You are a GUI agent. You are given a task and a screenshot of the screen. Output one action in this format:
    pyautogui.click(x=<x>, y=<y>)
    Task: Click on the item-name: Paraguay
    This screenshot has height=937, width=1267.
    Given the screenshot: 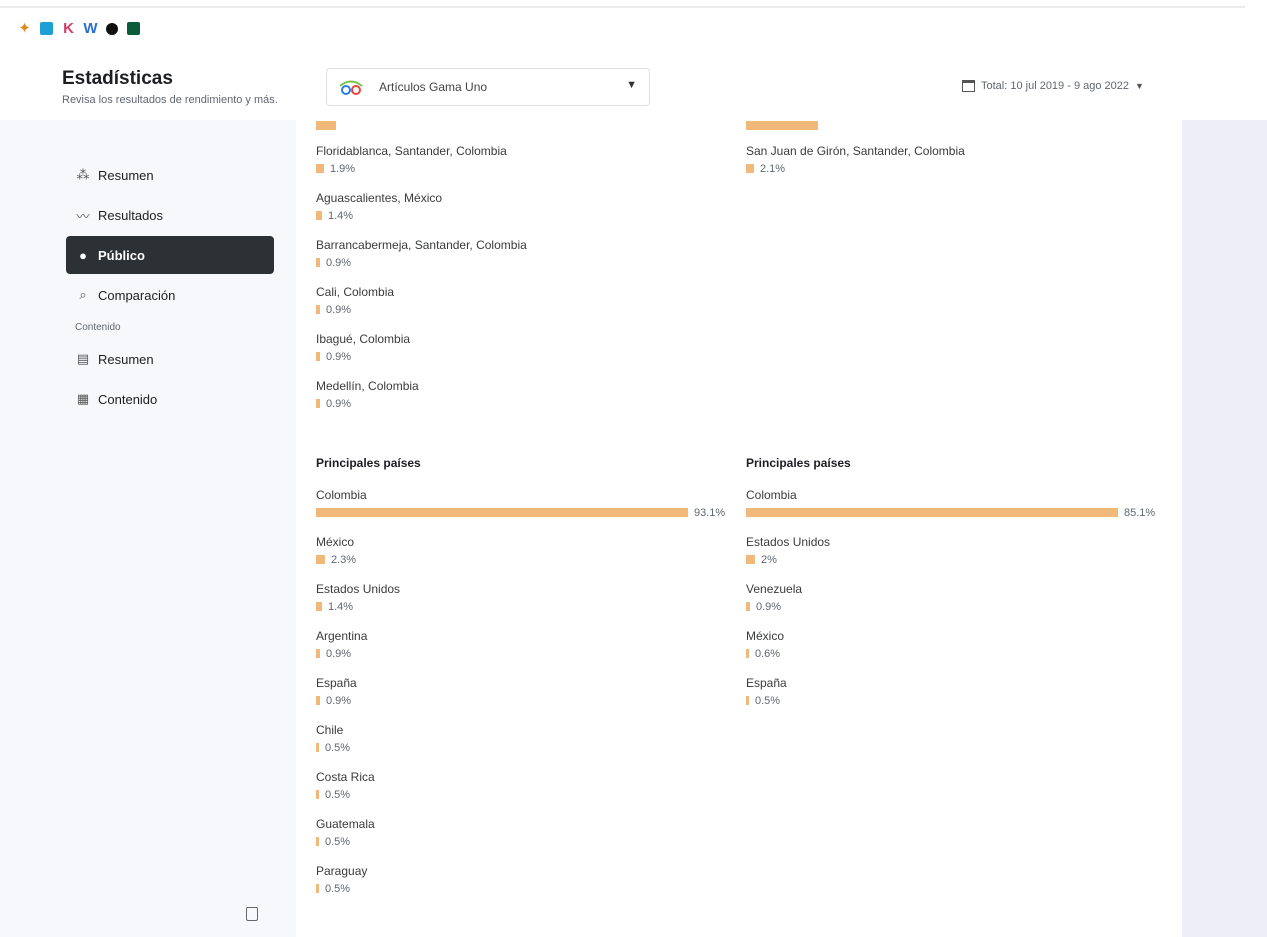 What is the action you would take?
    pyautogui.click(x=342, y=871)
    